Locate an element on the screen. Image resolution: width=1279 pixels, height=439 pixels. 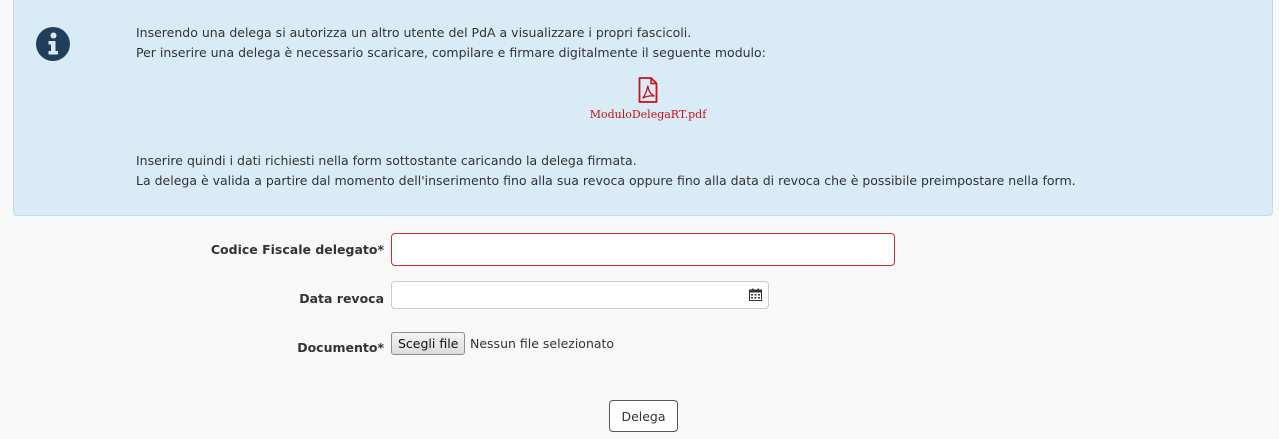
pdf-download-link: ModuloDelegaRT.pdf is located at coordinates (648, 99).